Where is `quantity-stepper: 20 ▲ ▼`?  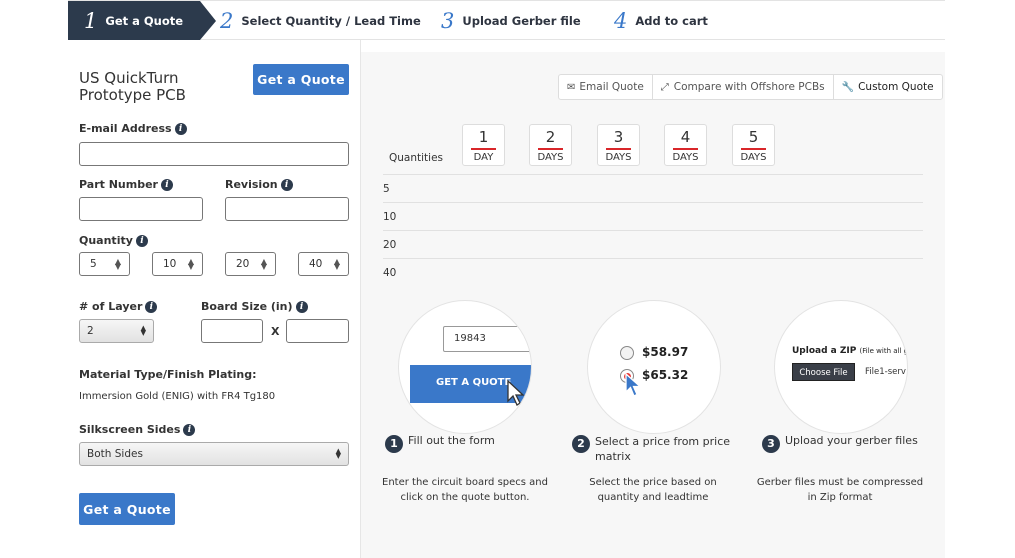 quantity-stepper: 20 ▲ ▼ is located at coordinates (250, 264).